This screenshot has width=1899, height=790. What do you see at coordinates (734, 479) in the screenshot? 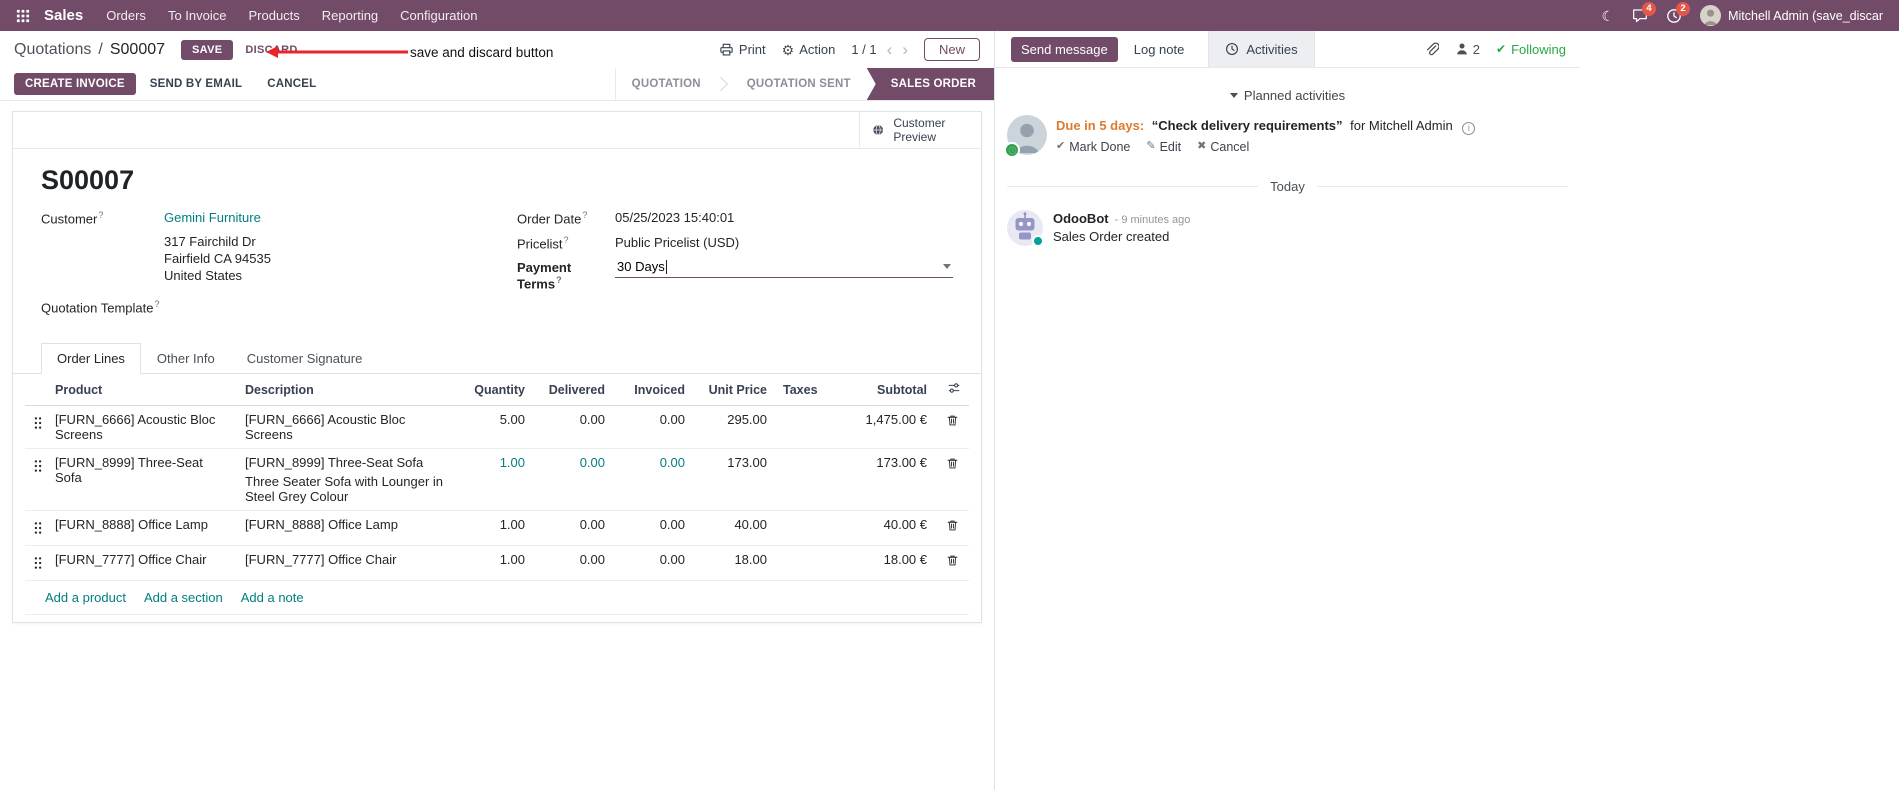
I see `cell-unit-price: 173.00` at bounding box center [734, 479].